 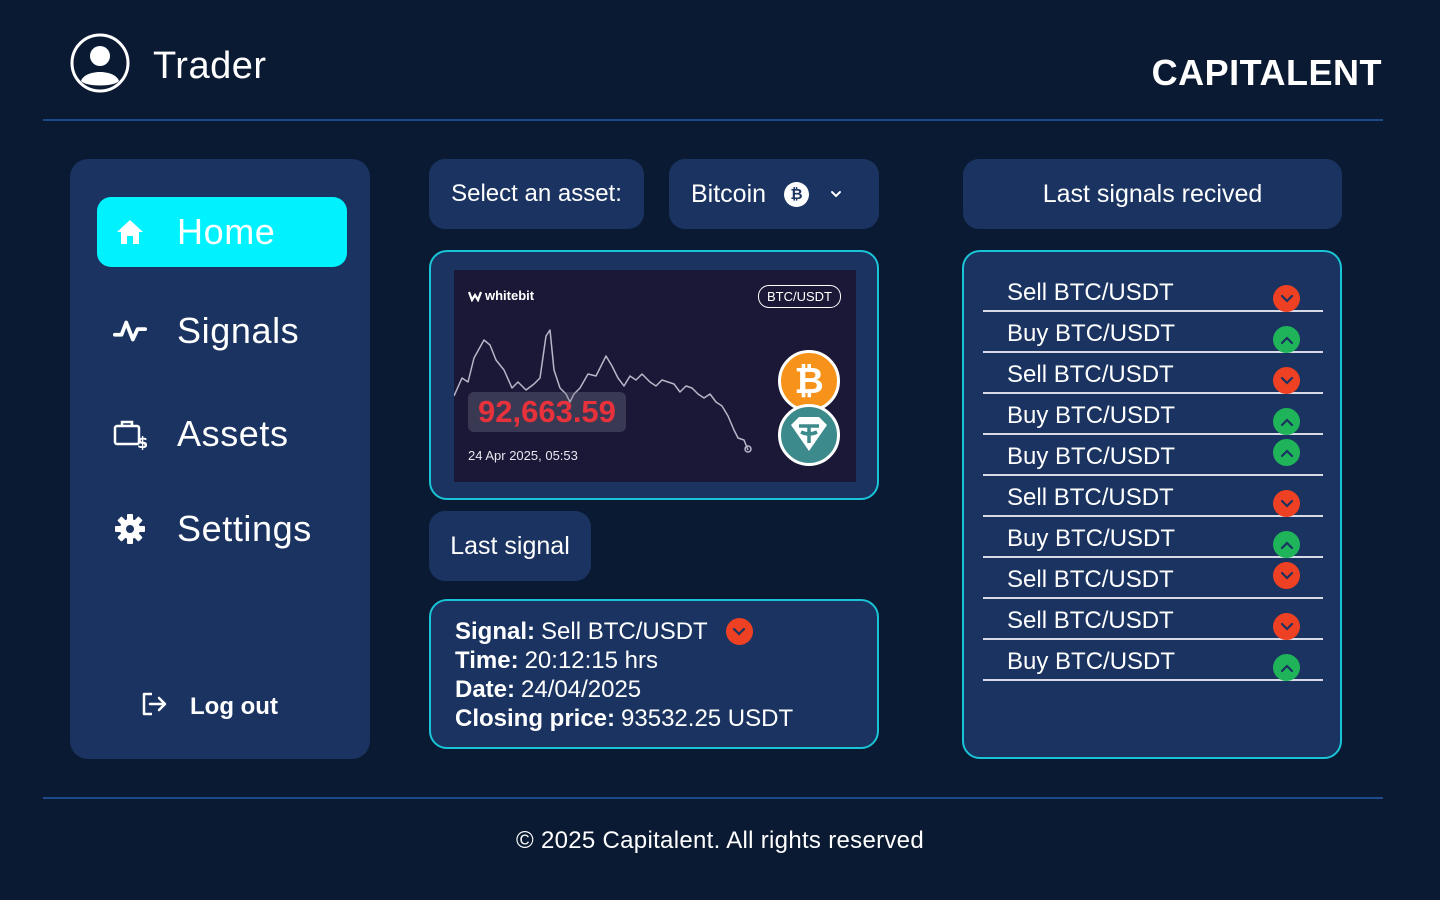 What do you see at coordinates (809, 435) in the screenshot?
I see `tether-coin-icon` at bounding box center [809, 435].